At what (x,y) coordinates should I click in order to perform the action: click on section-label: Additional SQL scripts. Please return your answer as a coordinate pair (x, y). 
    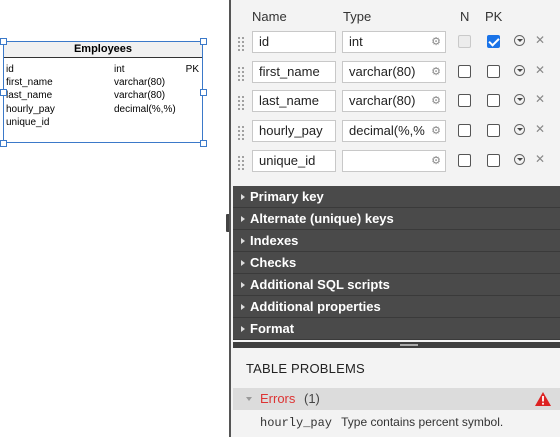
    Looking at the image, I should click on (320, 284).